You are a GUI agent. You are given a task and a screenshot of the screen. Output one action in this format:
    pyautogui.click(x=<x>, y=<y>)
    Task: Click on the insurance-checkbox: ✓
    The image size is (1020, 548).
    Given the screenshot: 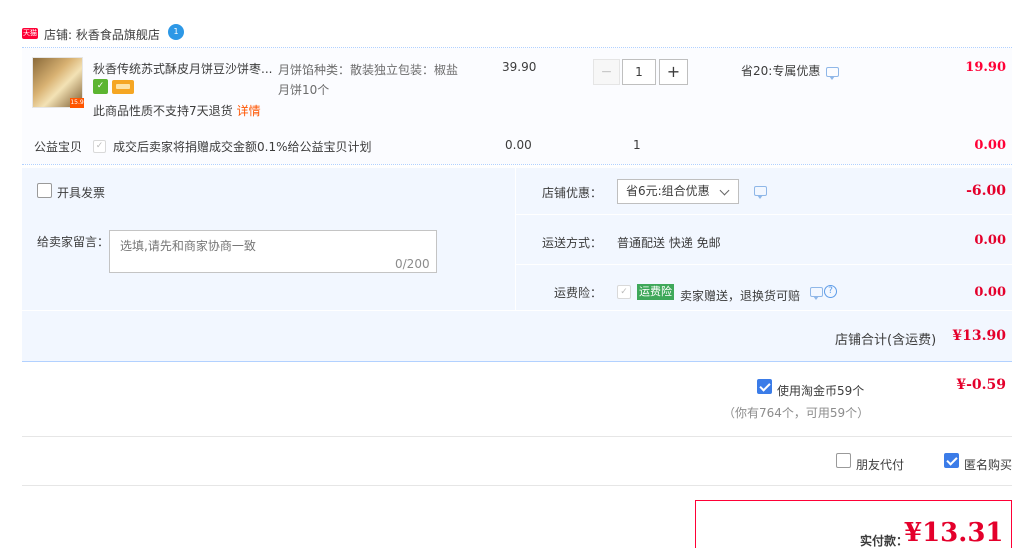 What is the action you would take?
    pyautogui.click(x=624, y=292)
    